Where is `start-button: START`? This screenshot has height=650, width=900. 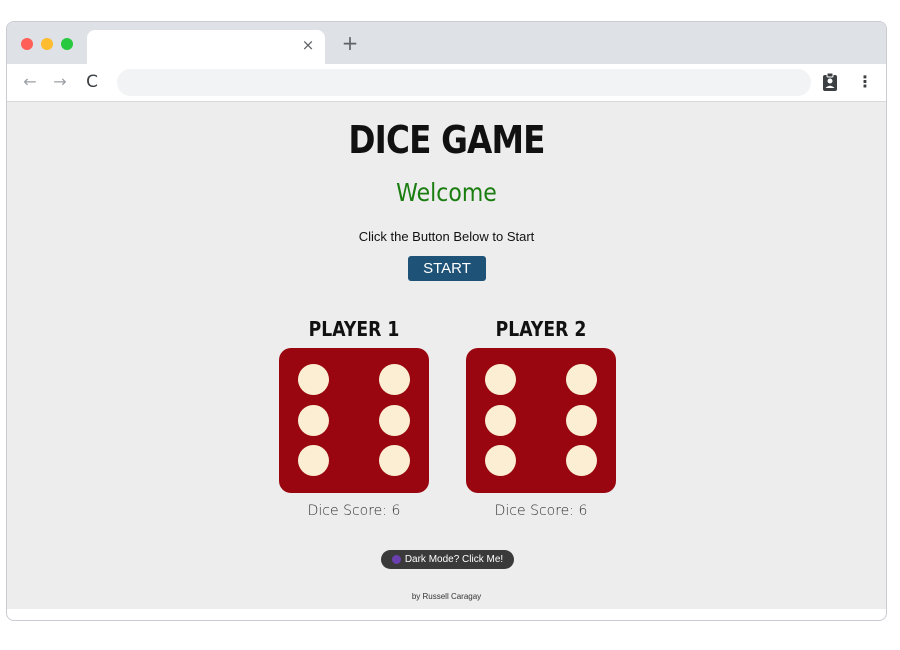 start-button: START is located at coordinates (447, 268).